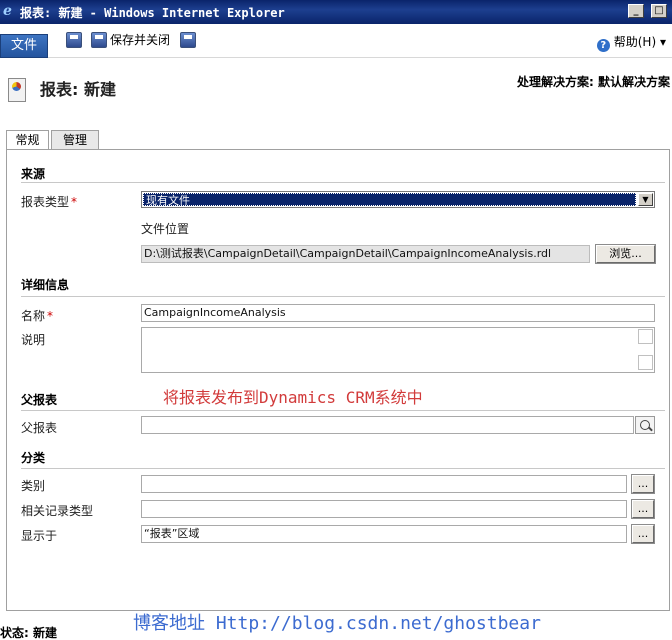 The image size is (672, 640). What do you see at coordinates (152, 13) in the screenshot?
I see `window-title: 报表: 新建 - Windows Internet Explorer` at bounding box center [152, 13].